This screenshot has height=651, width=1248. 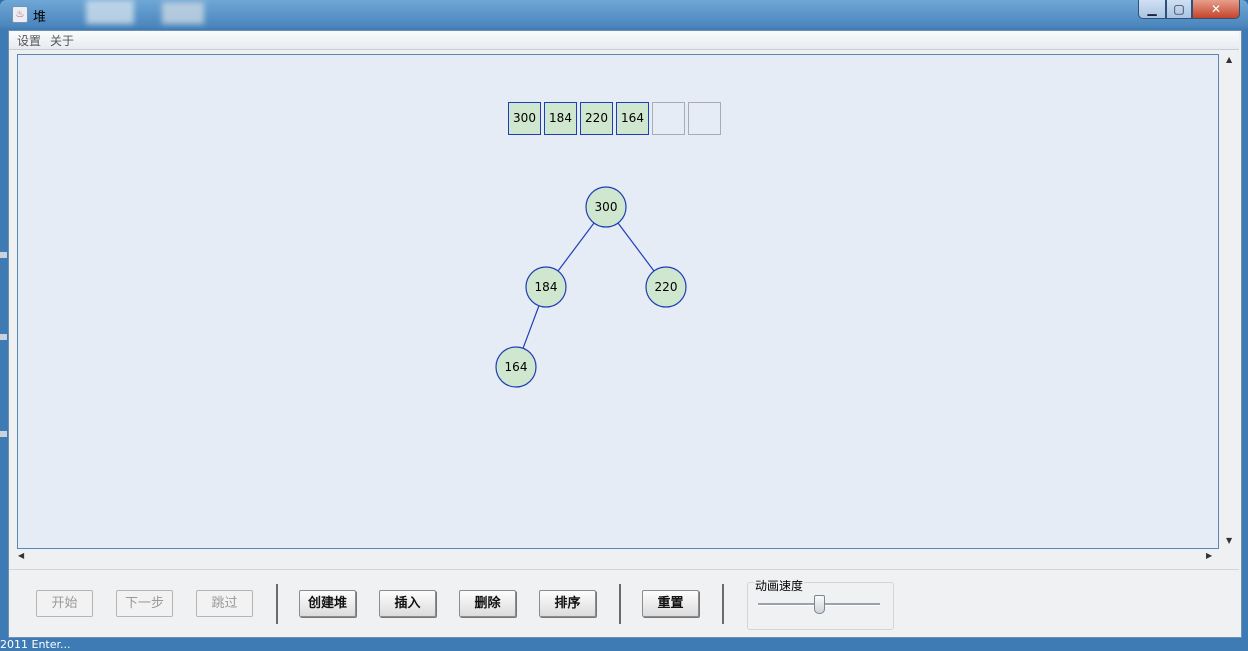 What do you see at coordinates (670, 603) in the screenshot?
I see `reset-button: 重置` at bounding box center [670, 603].